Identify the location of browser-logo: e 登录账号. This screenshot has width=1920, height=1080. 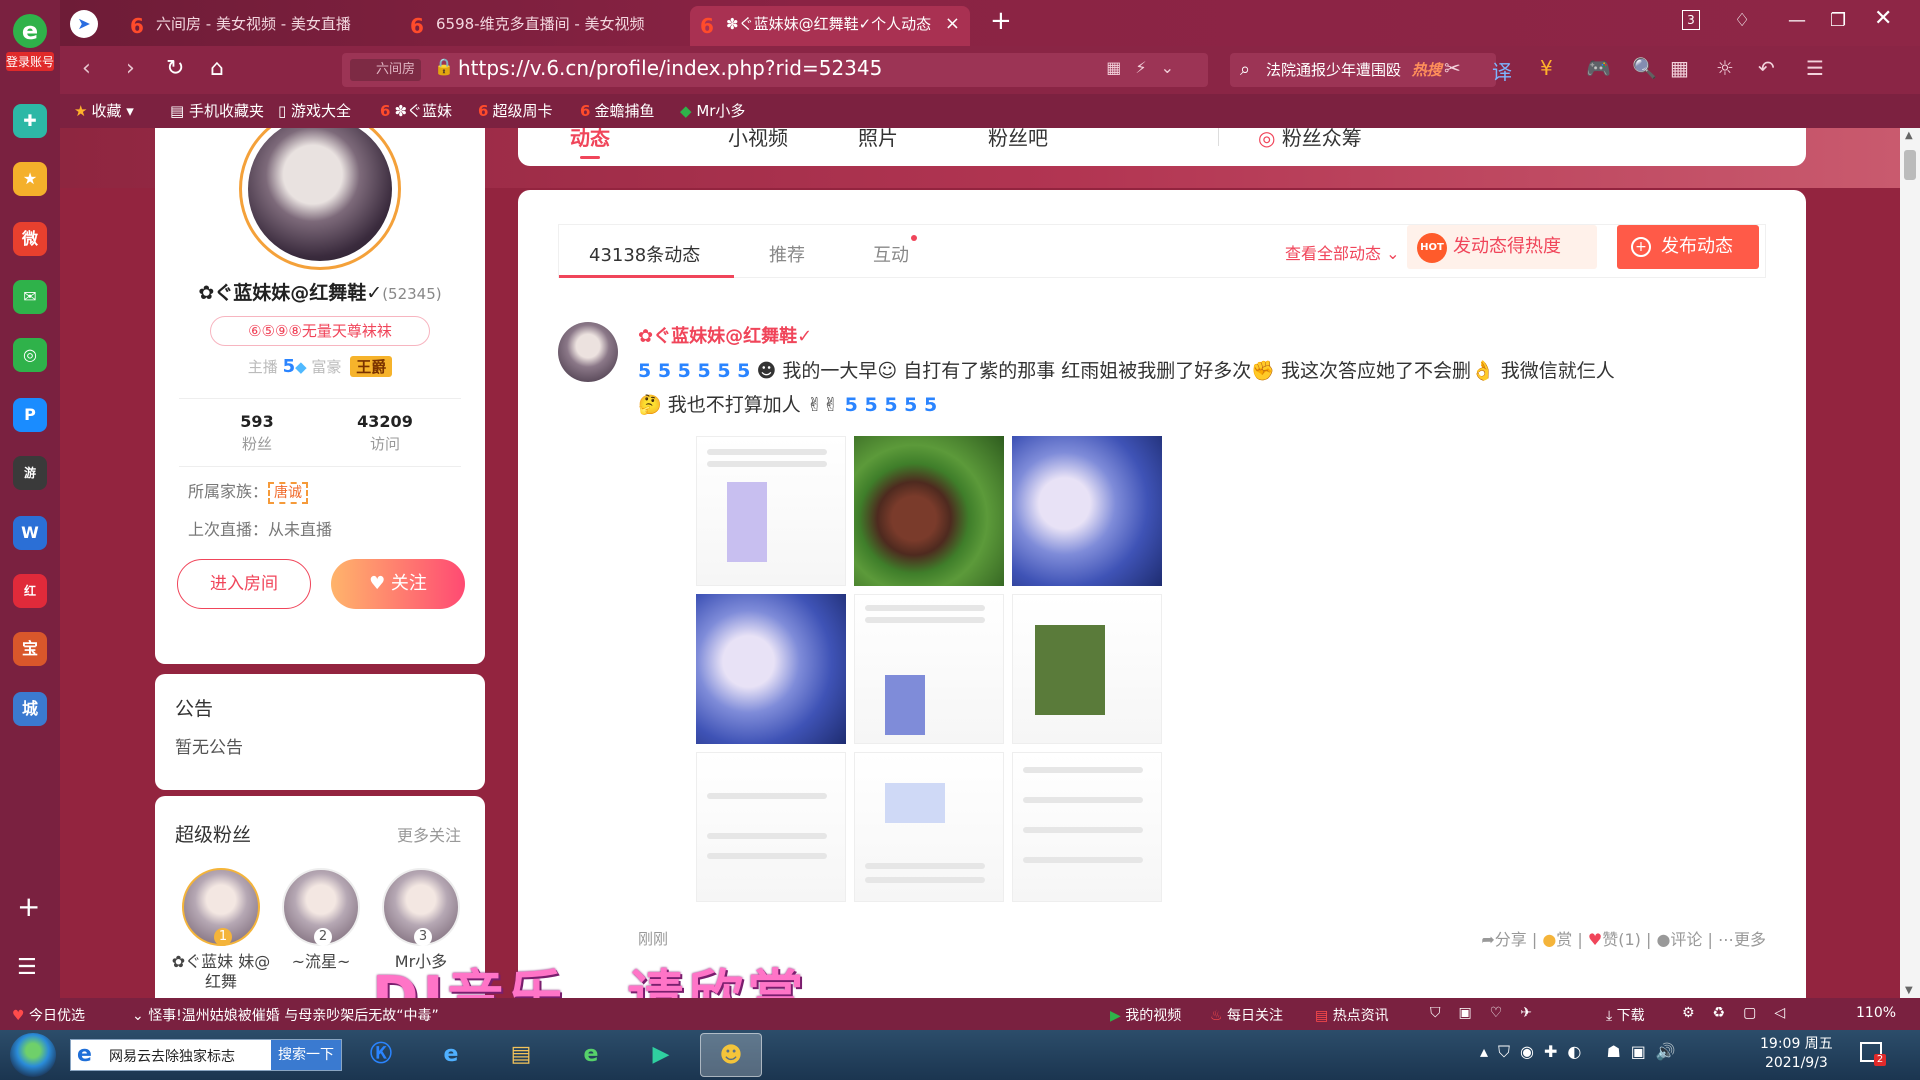
(30, 43).